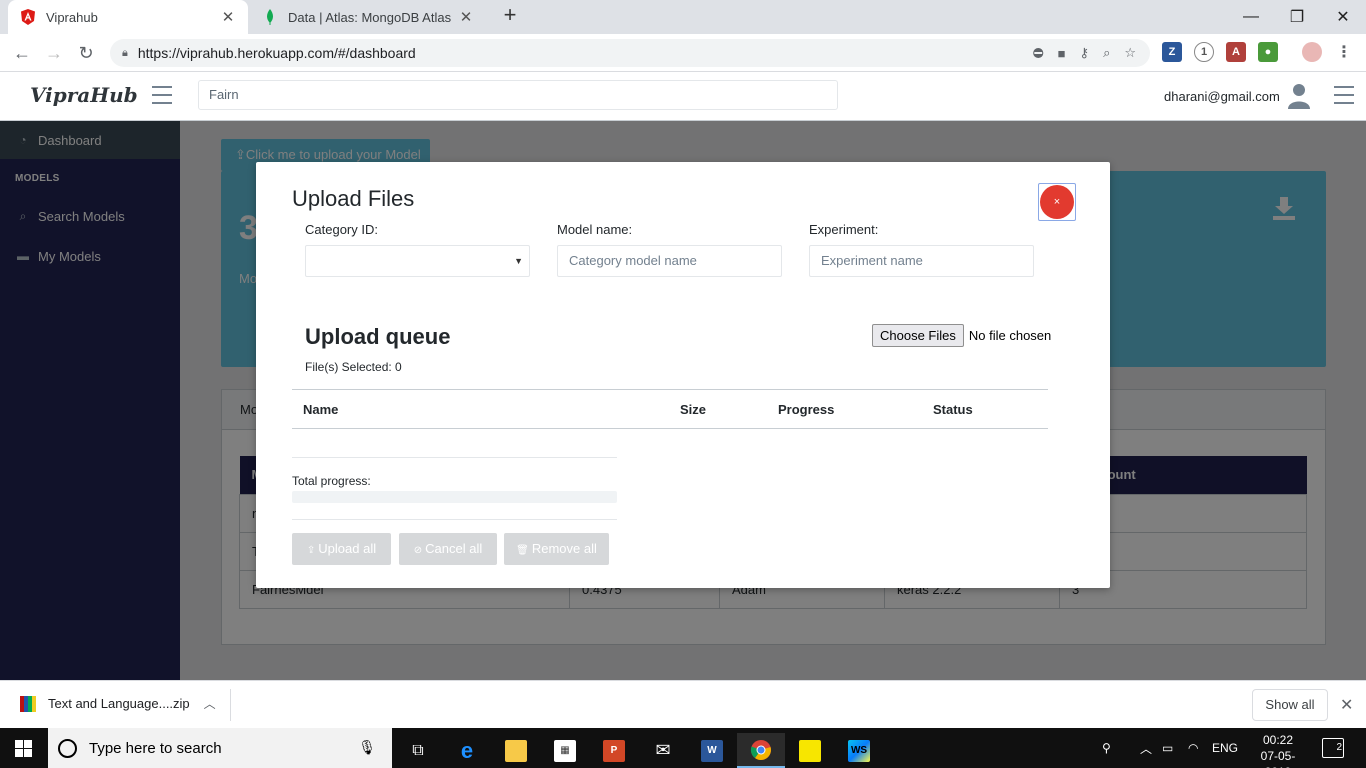 Image resolution: width=1366 pixels, height=768 pixels. I want to click on sidebar-toggle-icon, so click(162, 95).